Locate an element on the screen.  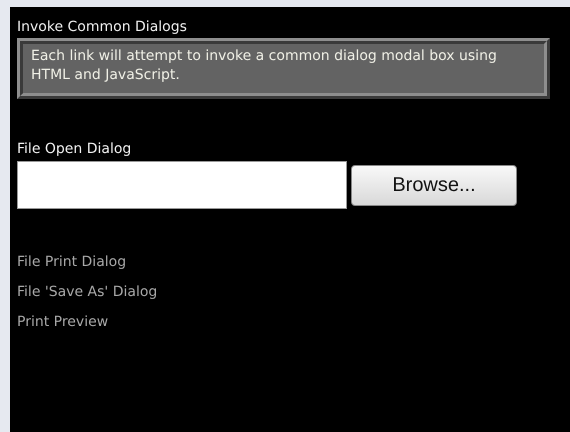
section-title: Invoke Common Dialogs is located at coordinates (102, 27).